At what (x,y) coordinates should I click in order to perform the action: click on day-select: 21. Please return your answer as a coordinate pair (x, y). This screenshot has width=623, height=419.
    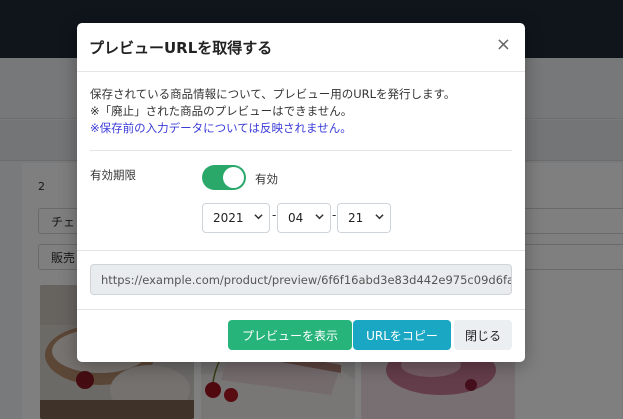
    Looking at the image, I should click on (364, 218).